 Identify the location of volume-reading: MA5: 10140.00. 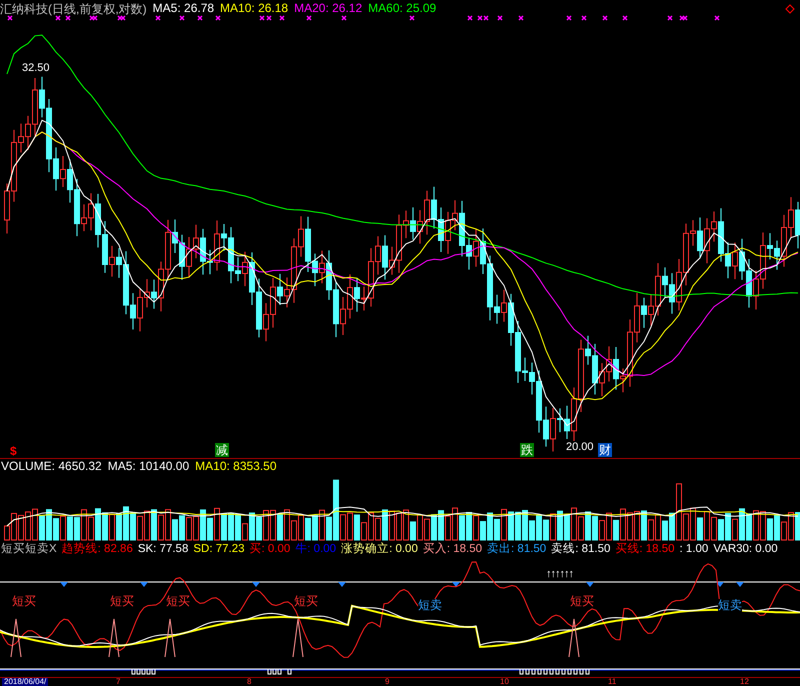
(149, 465).